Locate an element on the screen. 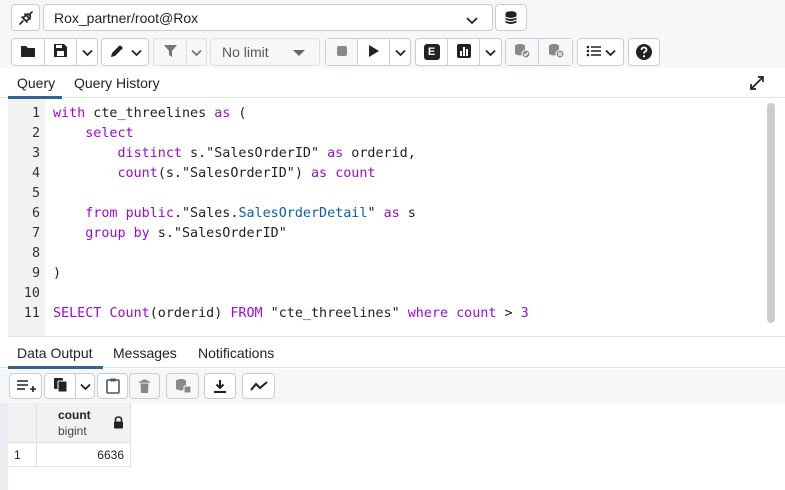 This screenshot has width=785, height=490. graph-visualiser-button is located at coordinates (258, 386).